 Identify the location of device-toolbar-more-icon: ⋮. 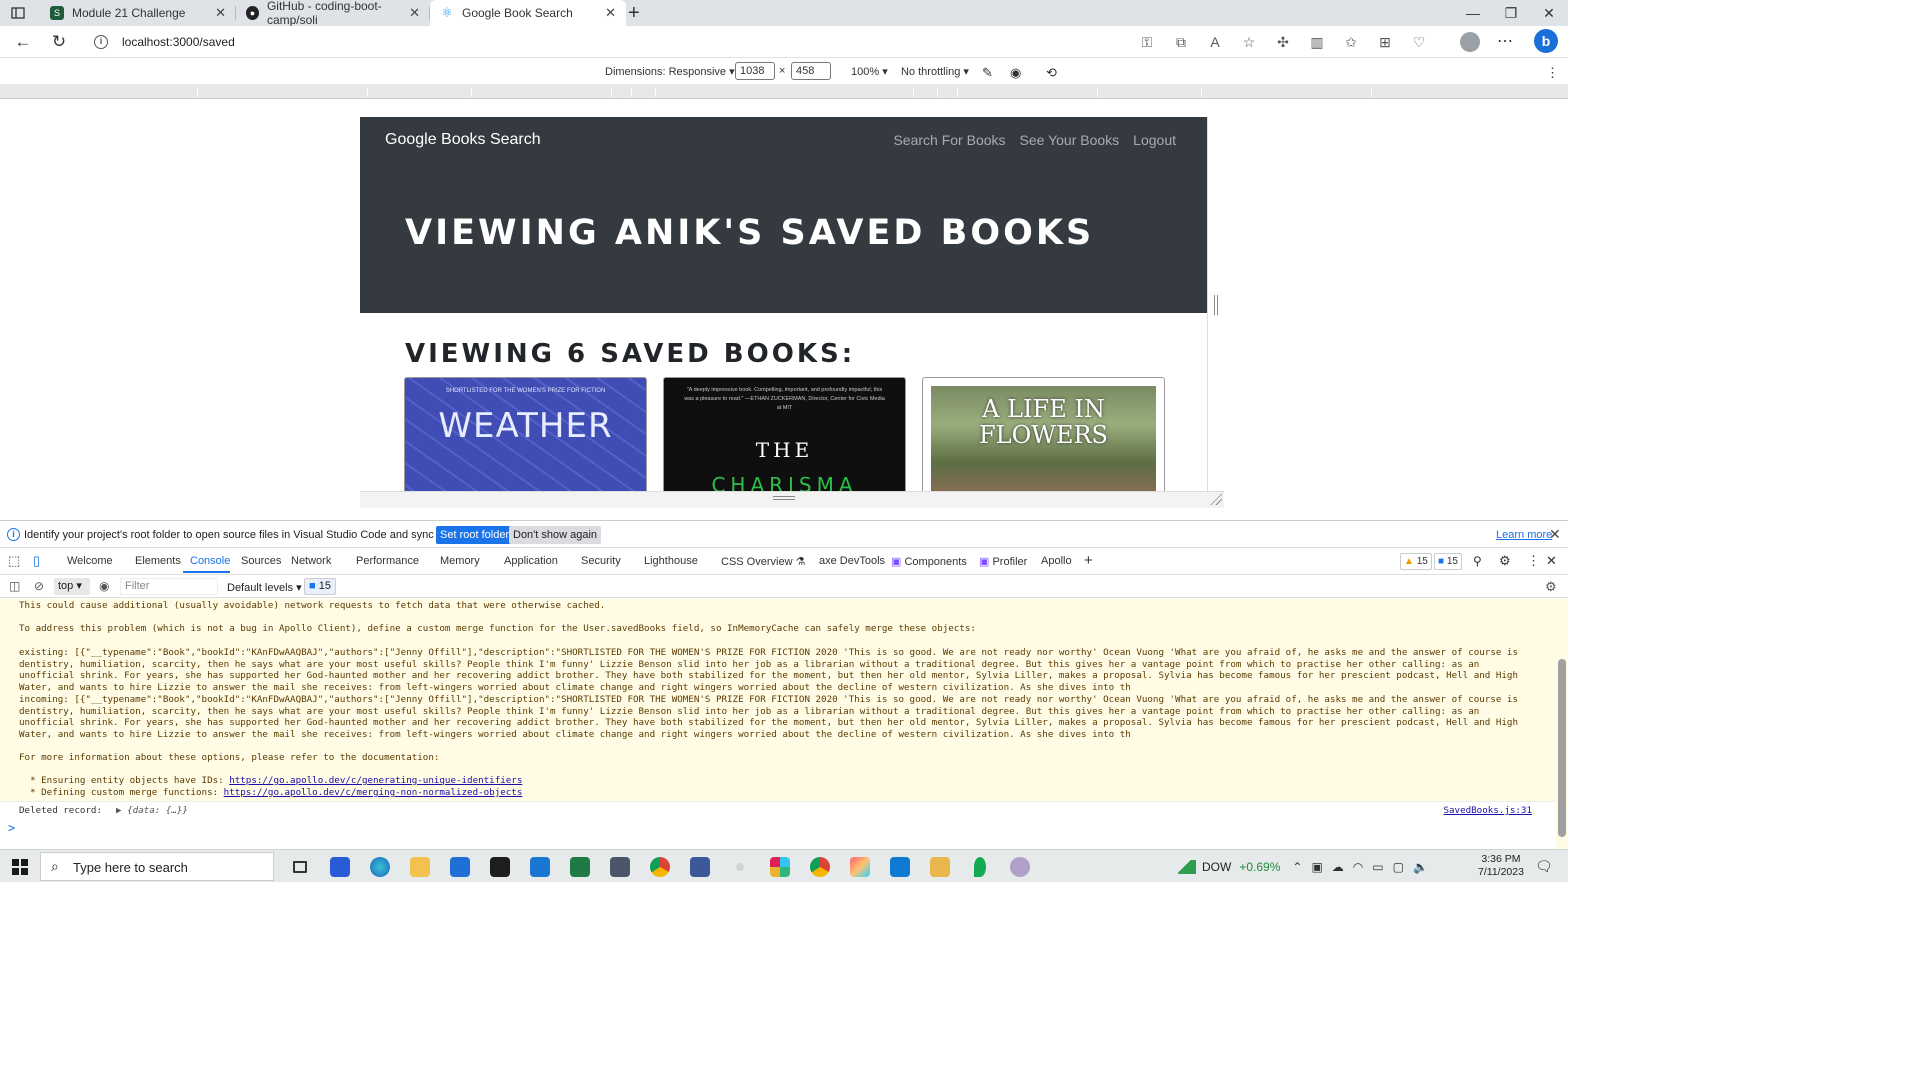
(1552, 73).